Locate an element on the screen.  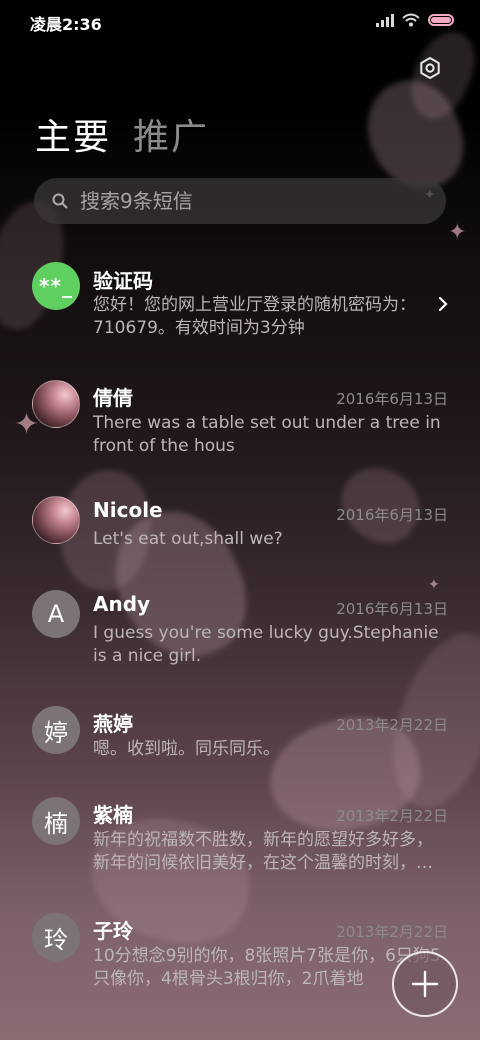
battery-icon is located at coordinates (441, 20).